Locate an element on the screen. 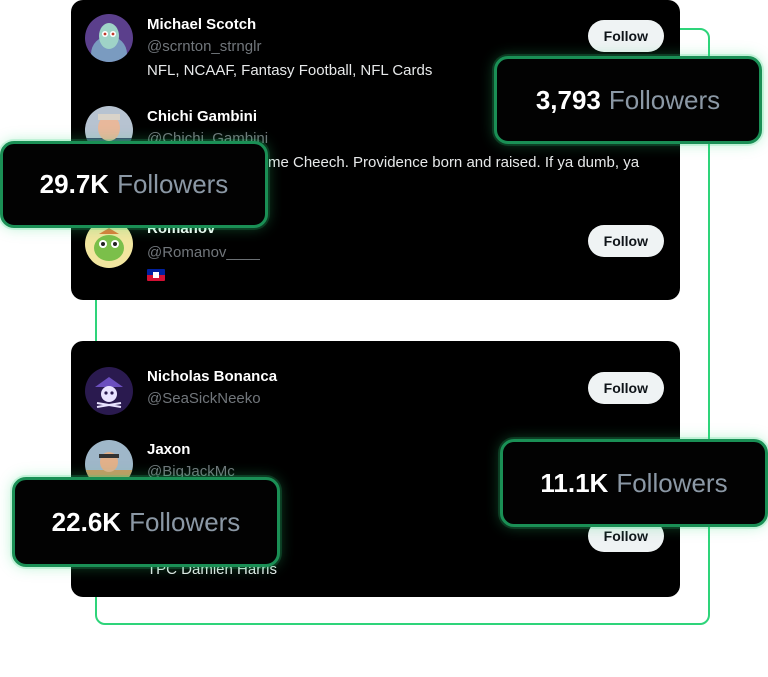 The image size is (768, 677). followers-badge: 29.7K Followers is located at coordinates (134, 184).